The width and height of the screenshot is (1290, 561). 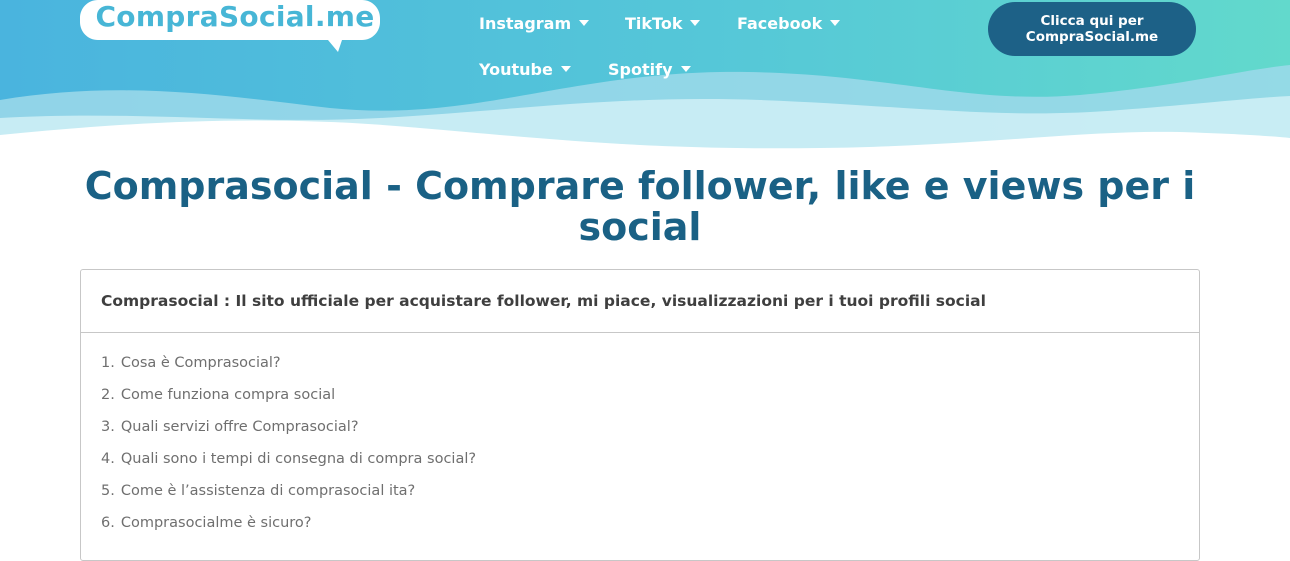 I want to click on toc-item-number: 1., so click(x=108, y=363).